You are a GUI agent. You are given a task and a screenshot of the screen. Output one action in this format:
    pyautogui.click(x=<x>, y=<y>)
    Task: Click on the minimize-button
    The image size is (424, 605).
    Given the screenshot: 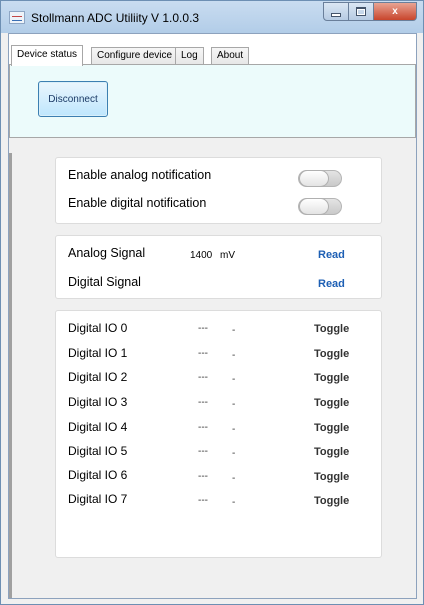 What is the action you would take?
    pyautogui.click(x=336, y=11)
    